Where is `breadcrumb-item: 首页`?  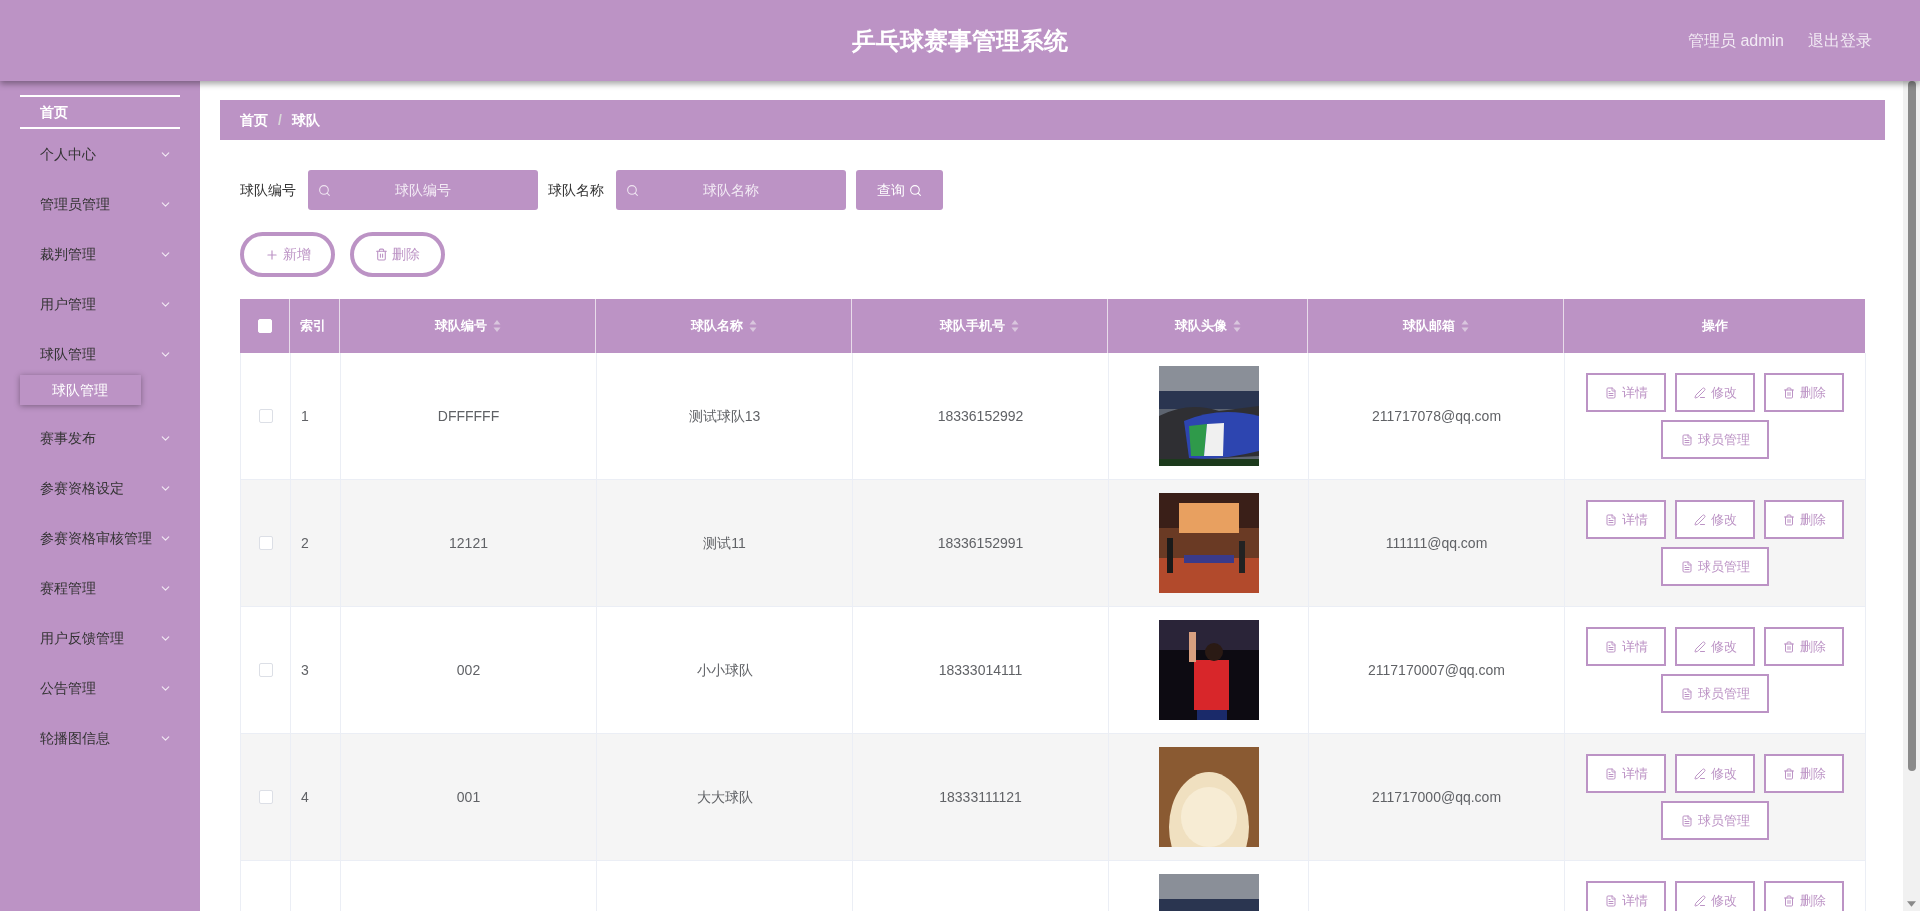 breadcrumb-item: 首页 is located at coordinates (254, 120).